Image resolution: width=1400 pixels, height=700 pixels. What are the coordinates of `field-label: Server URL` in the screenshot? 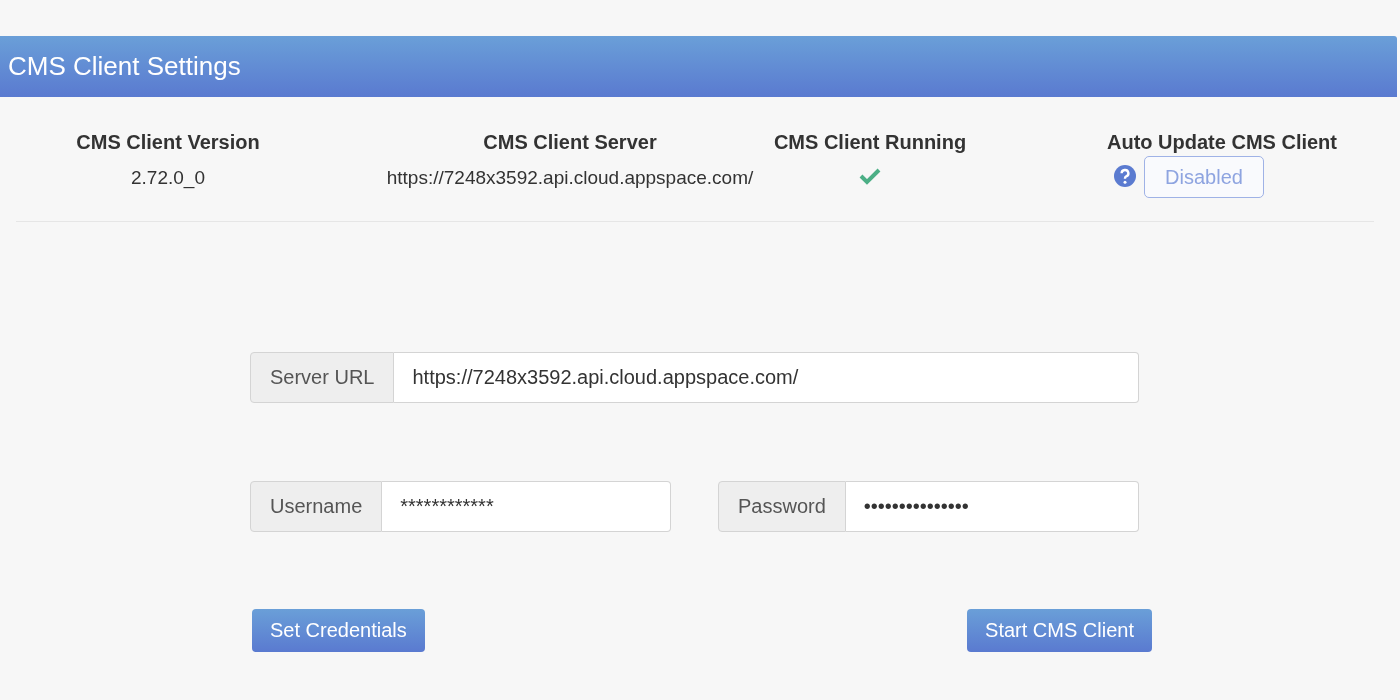 It's located at (322, 377).